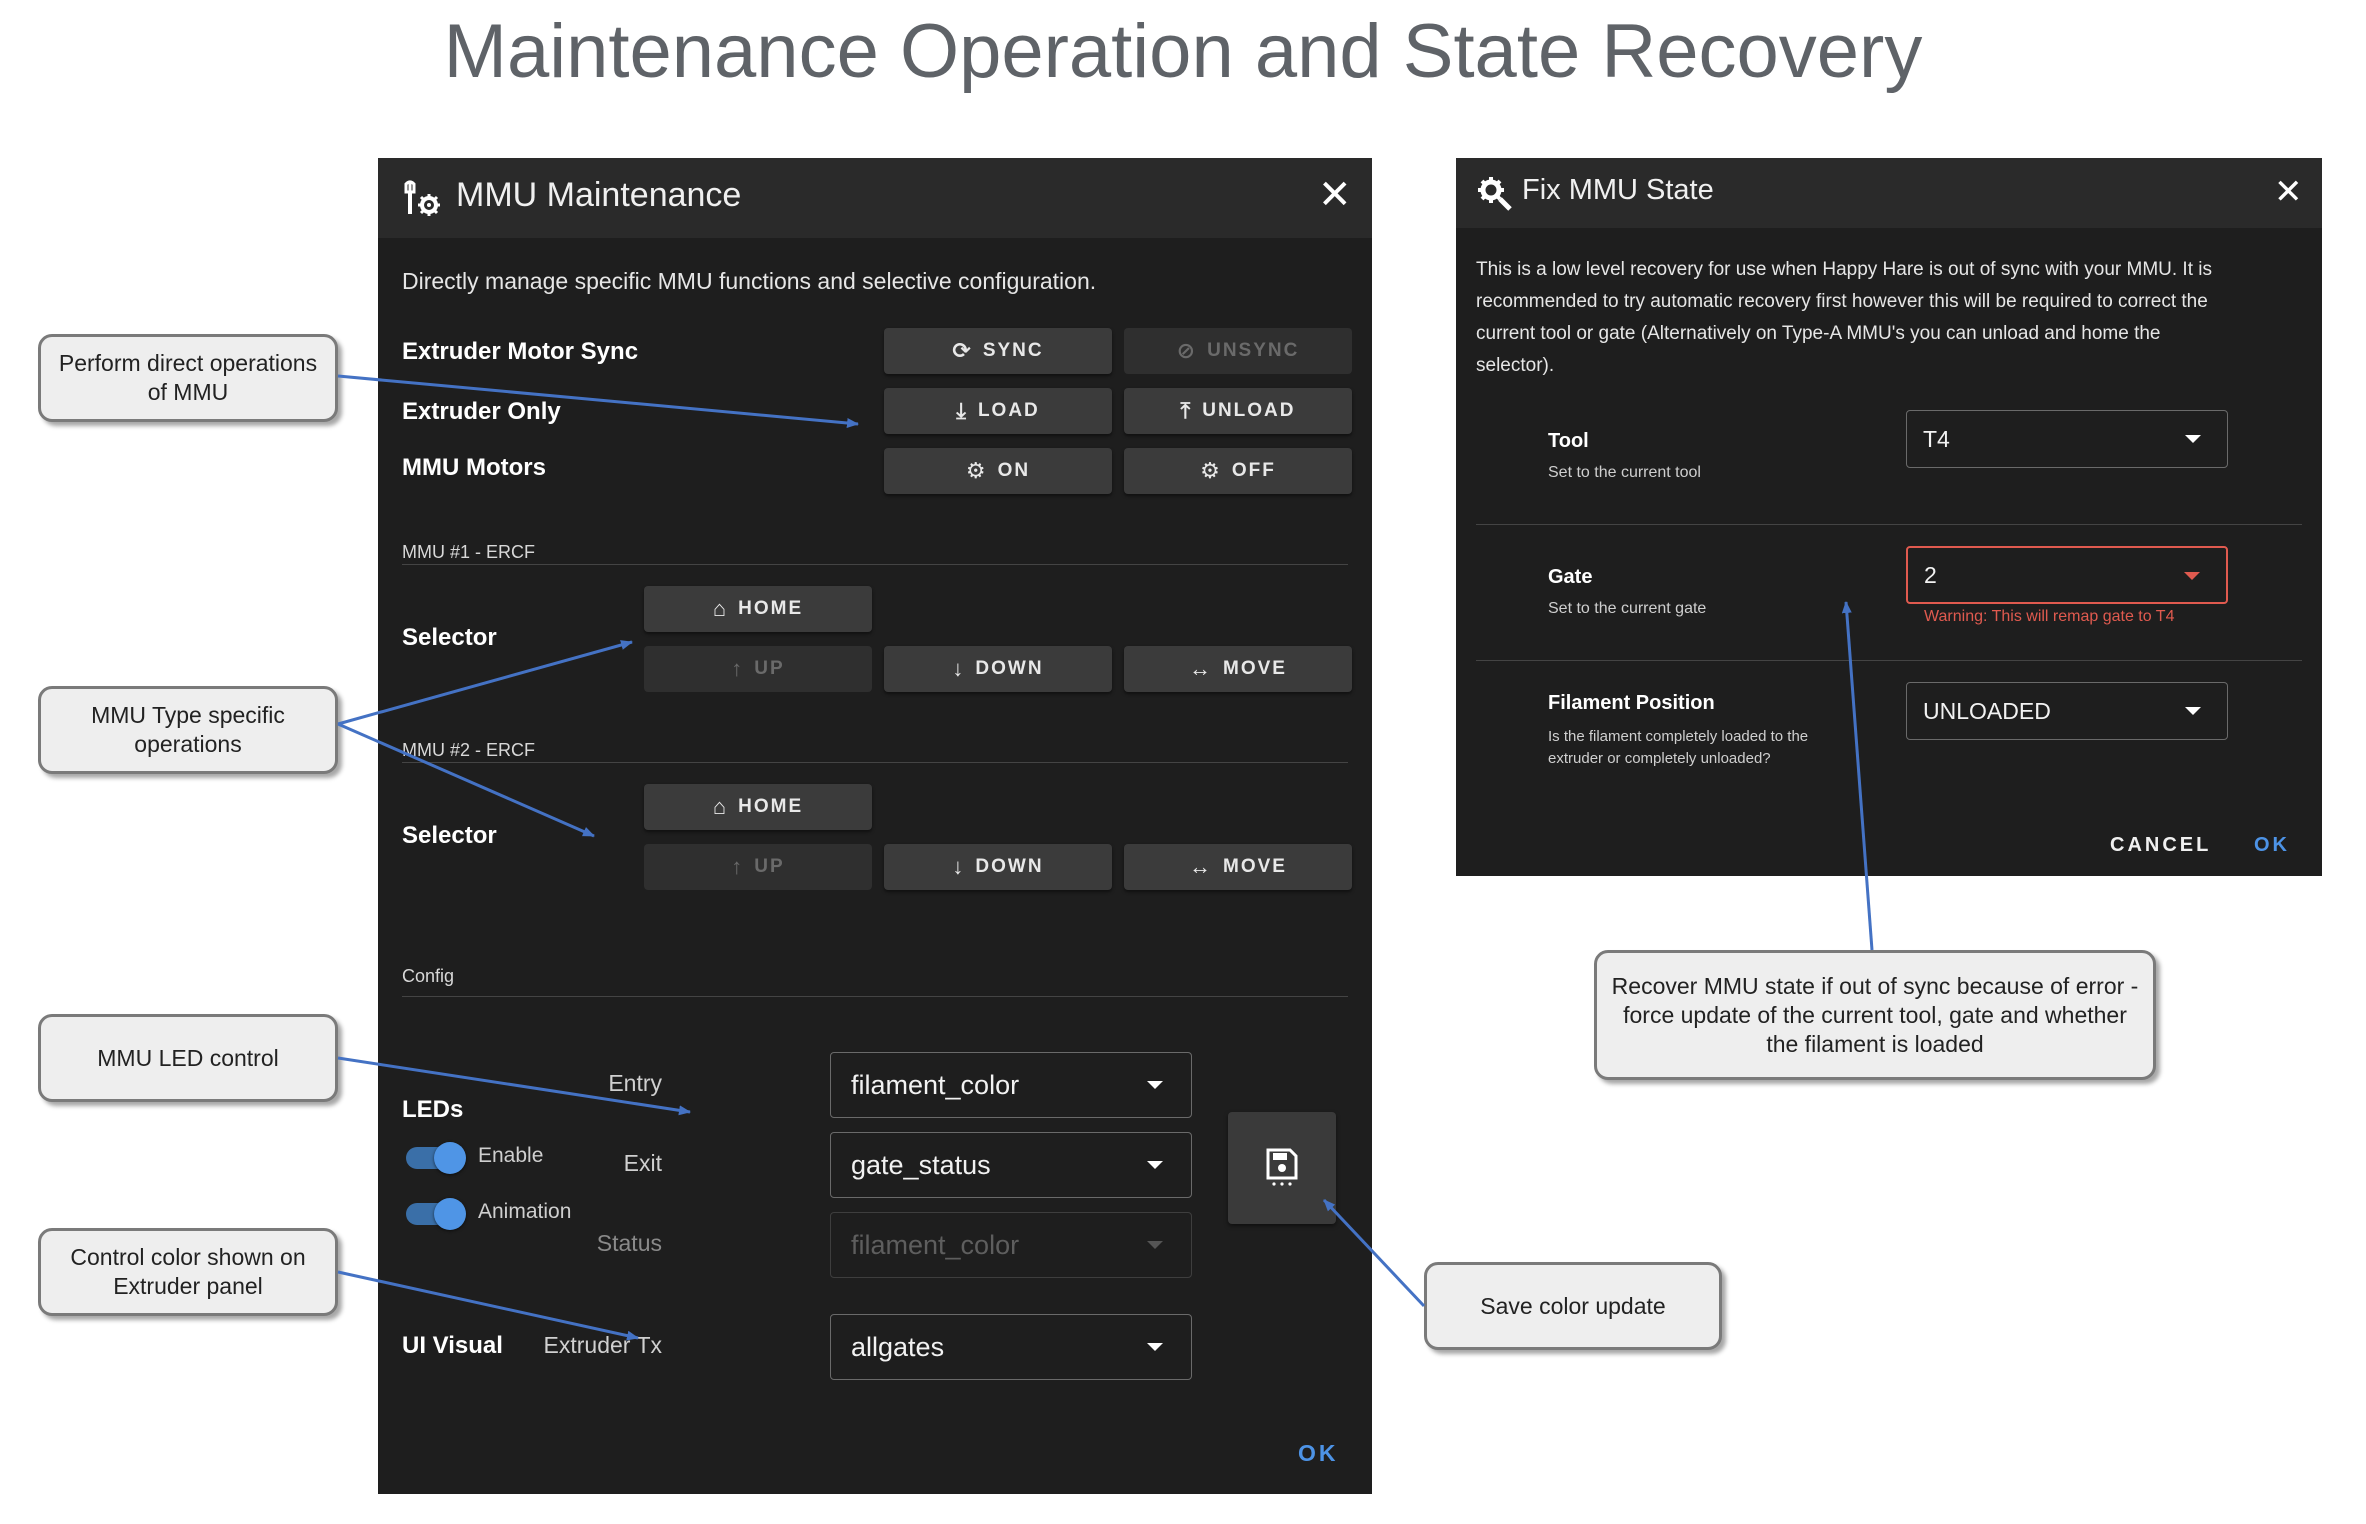 This screenshot has height=1524, width=2366. What do you see at coordinates (488, 1305) in the screenshot?
I see `arrow-color-control` at bounding box center [488, 1305].